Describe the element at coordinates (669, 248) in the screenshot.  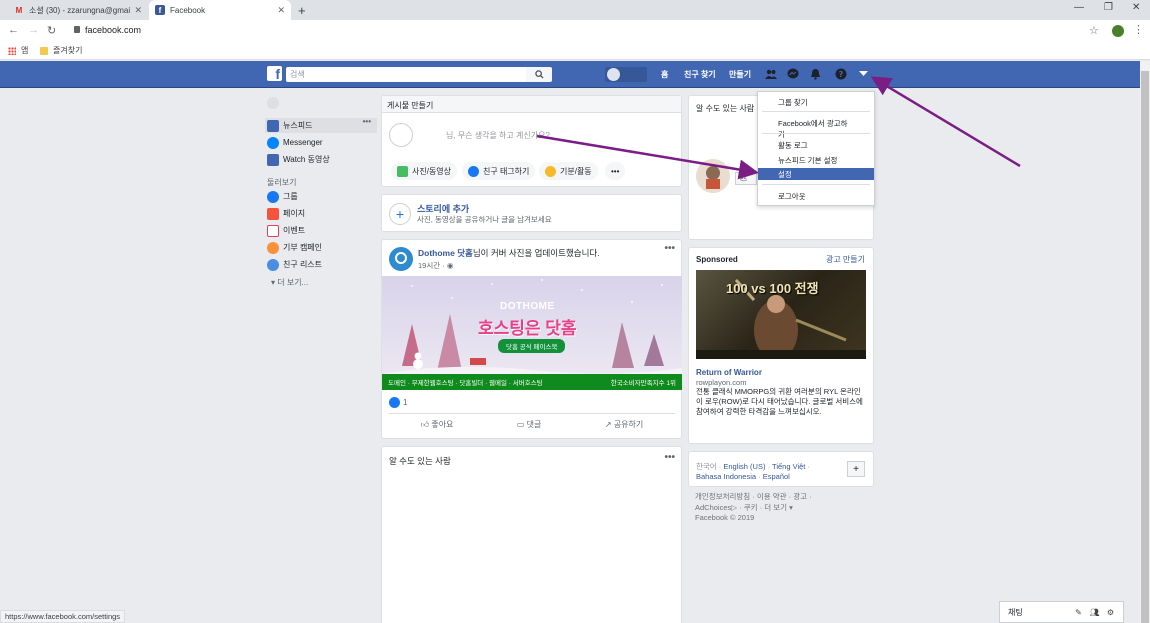
I see `post-options-icon: •••` at that location.